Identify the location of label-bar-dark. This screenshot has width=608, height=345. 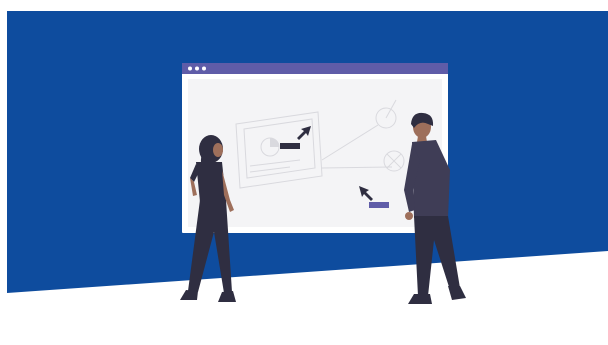
(290, 146).